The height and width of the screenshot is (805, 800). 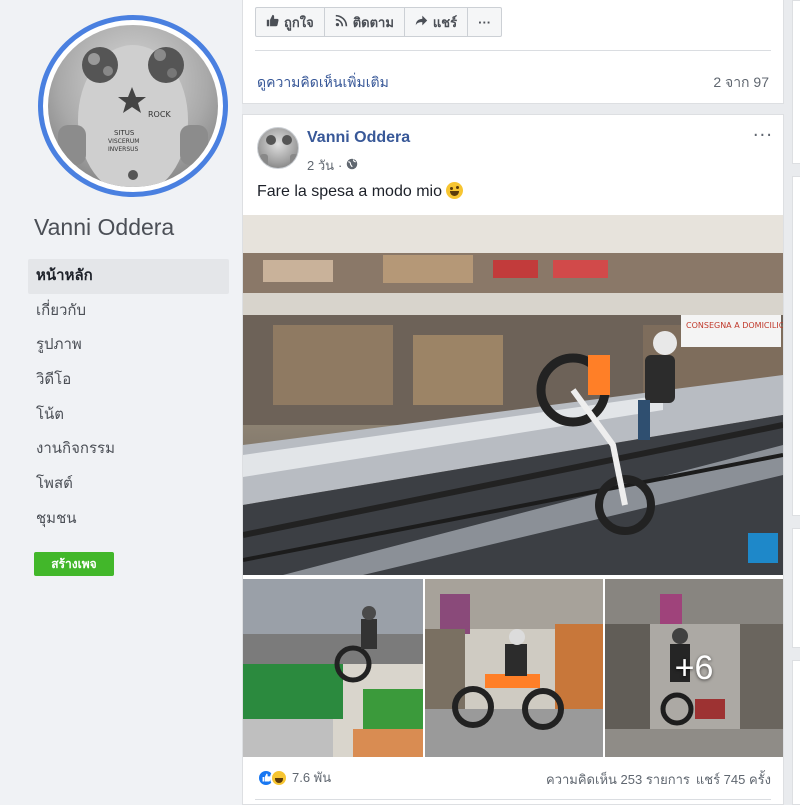 What do you see at coordinates (128, 484) in the screenshot?
I see `nav-item-posts: โพสต์` at bounding box center [128, 484].